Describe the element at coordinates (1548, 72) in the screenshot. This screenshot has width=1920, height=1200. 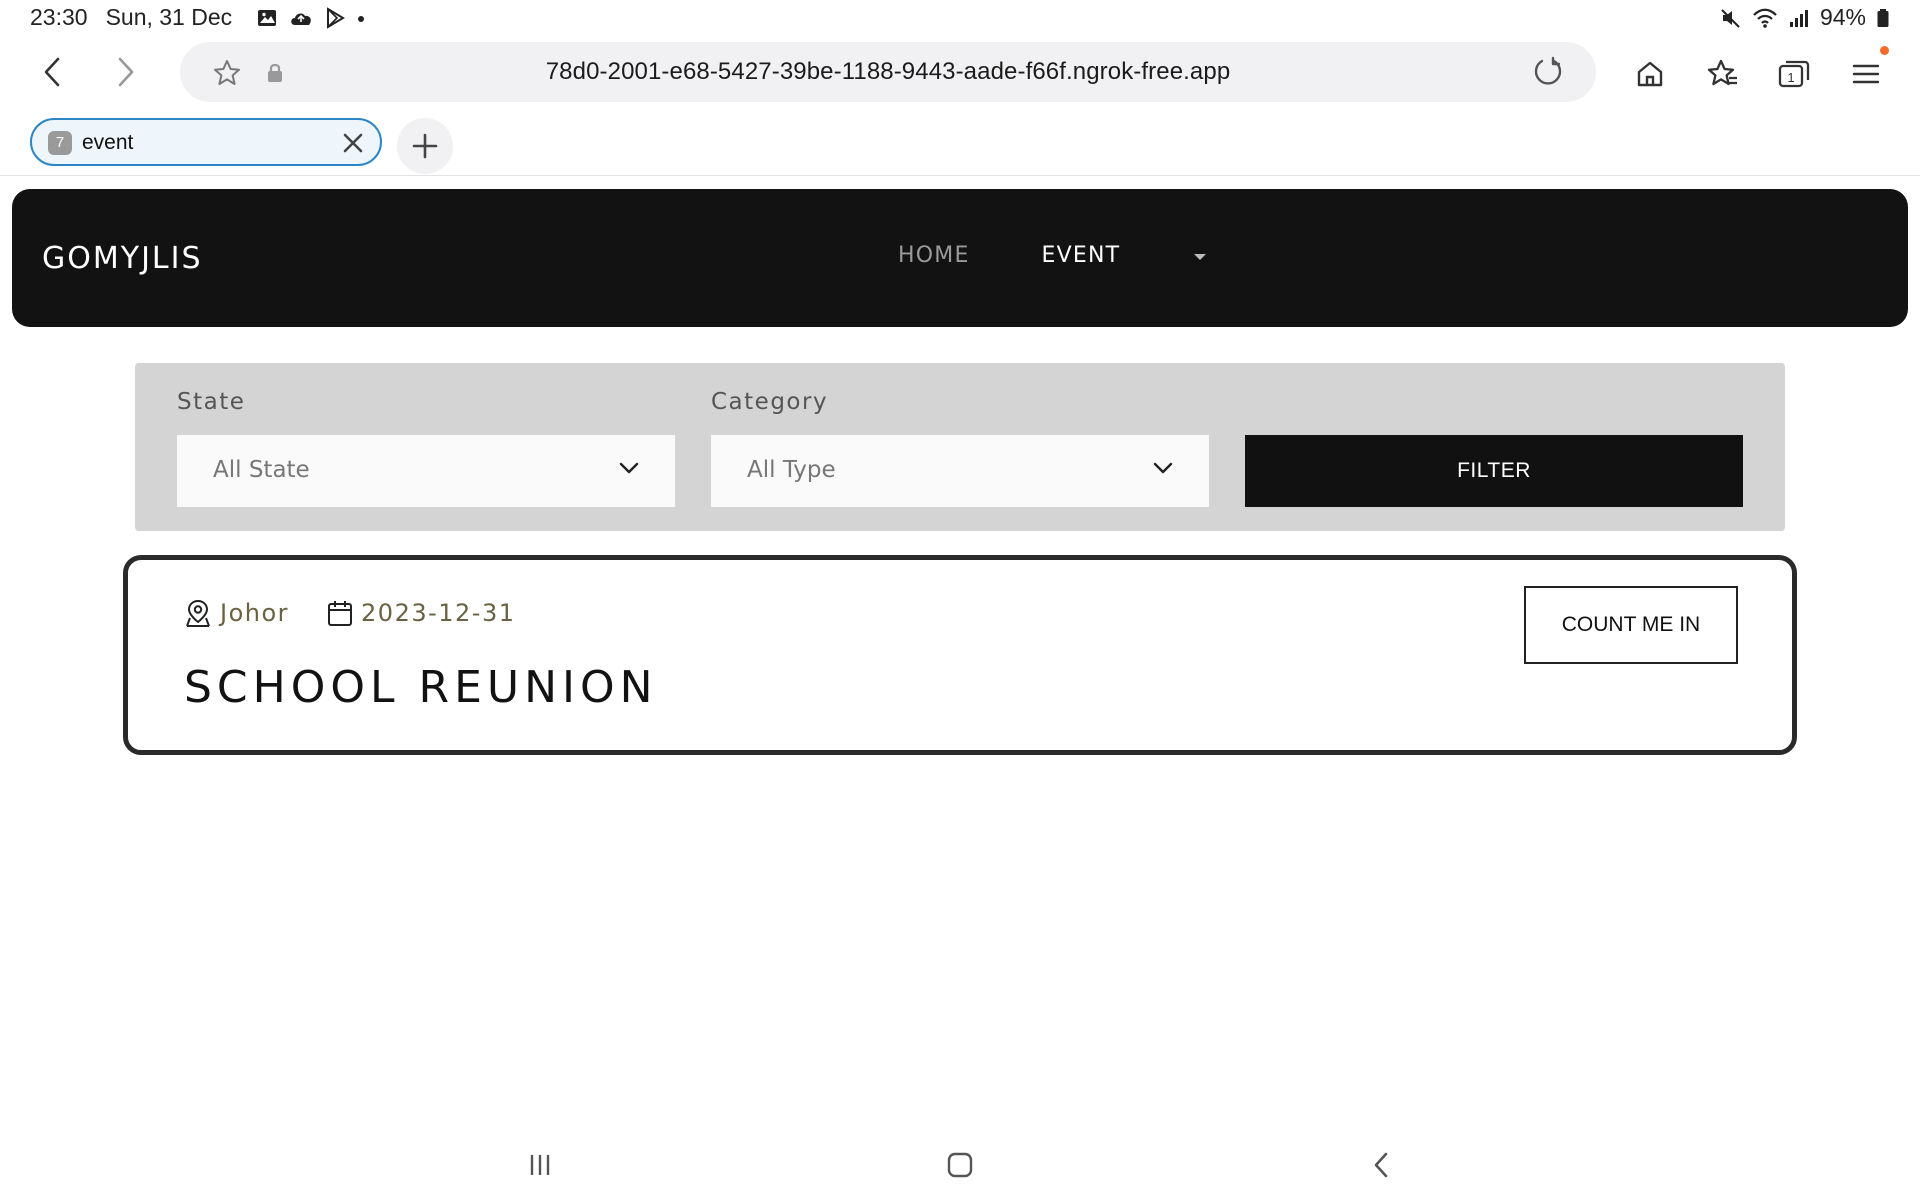
I see `reload-icon` at that location.